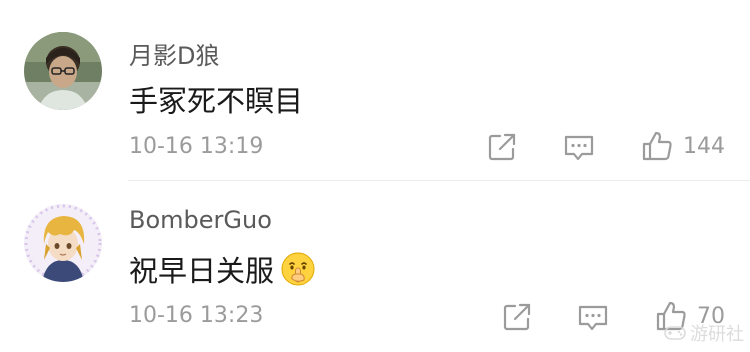 The width and height of the screenshot is (750, 352). I want to click on avatar-anime-icon, so click(63, 243).